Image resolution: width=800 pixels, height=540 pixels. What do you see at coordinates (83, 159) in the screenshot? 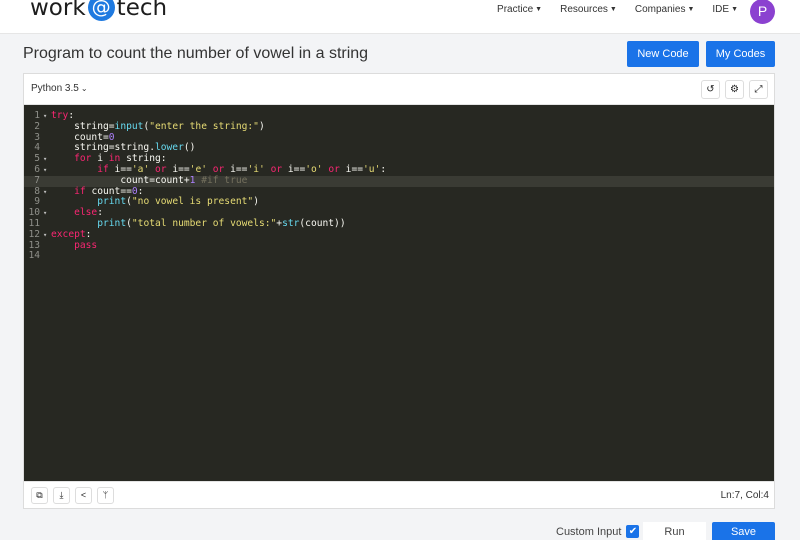
I see `code-token: for` at bounding box center [83, 159].